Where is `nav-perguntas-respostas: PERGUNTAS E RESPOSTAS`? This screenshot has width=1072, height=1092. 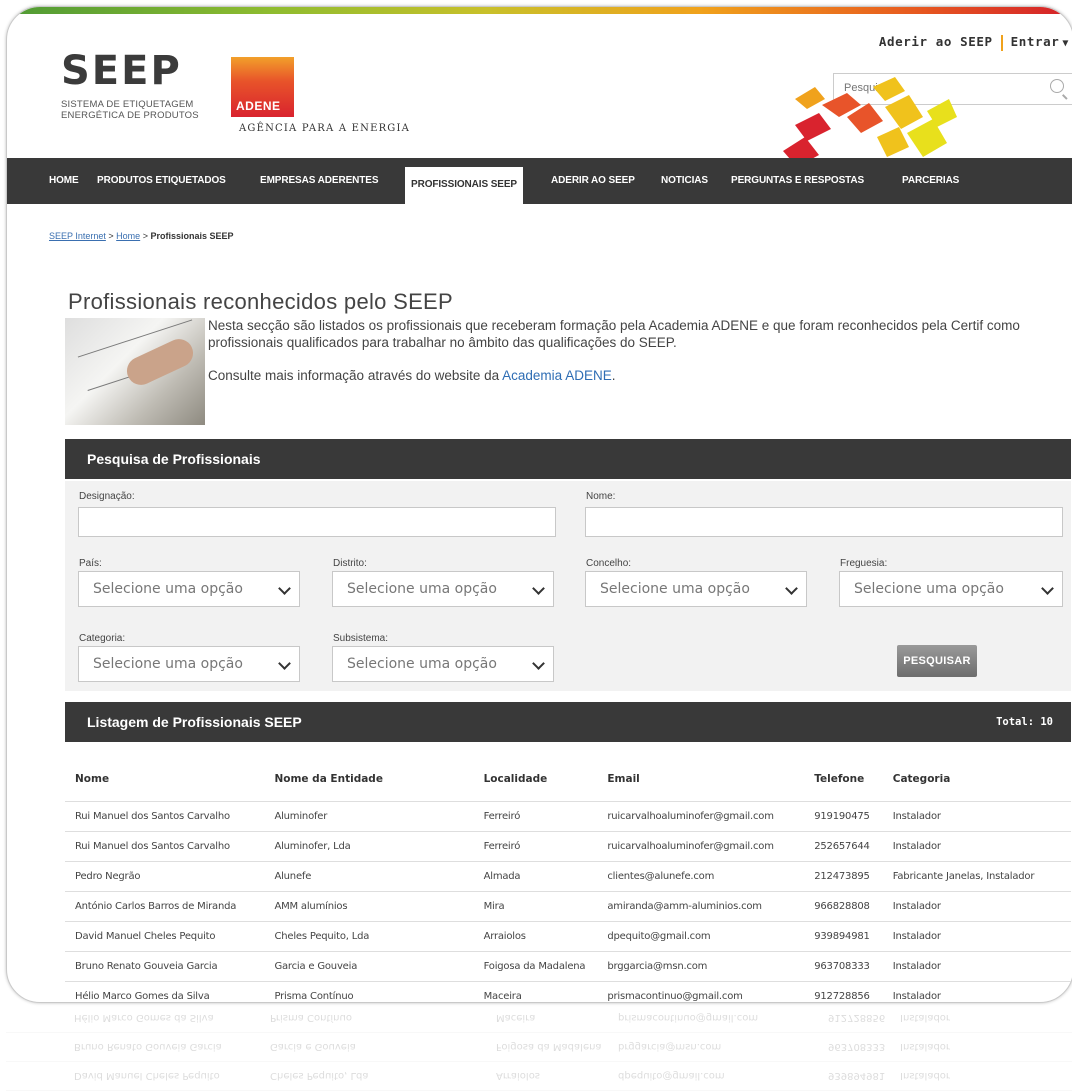
nav-perguntas-respostas: PERGUNTAS E RESPOSTAS is located at coordinates (797, 181).